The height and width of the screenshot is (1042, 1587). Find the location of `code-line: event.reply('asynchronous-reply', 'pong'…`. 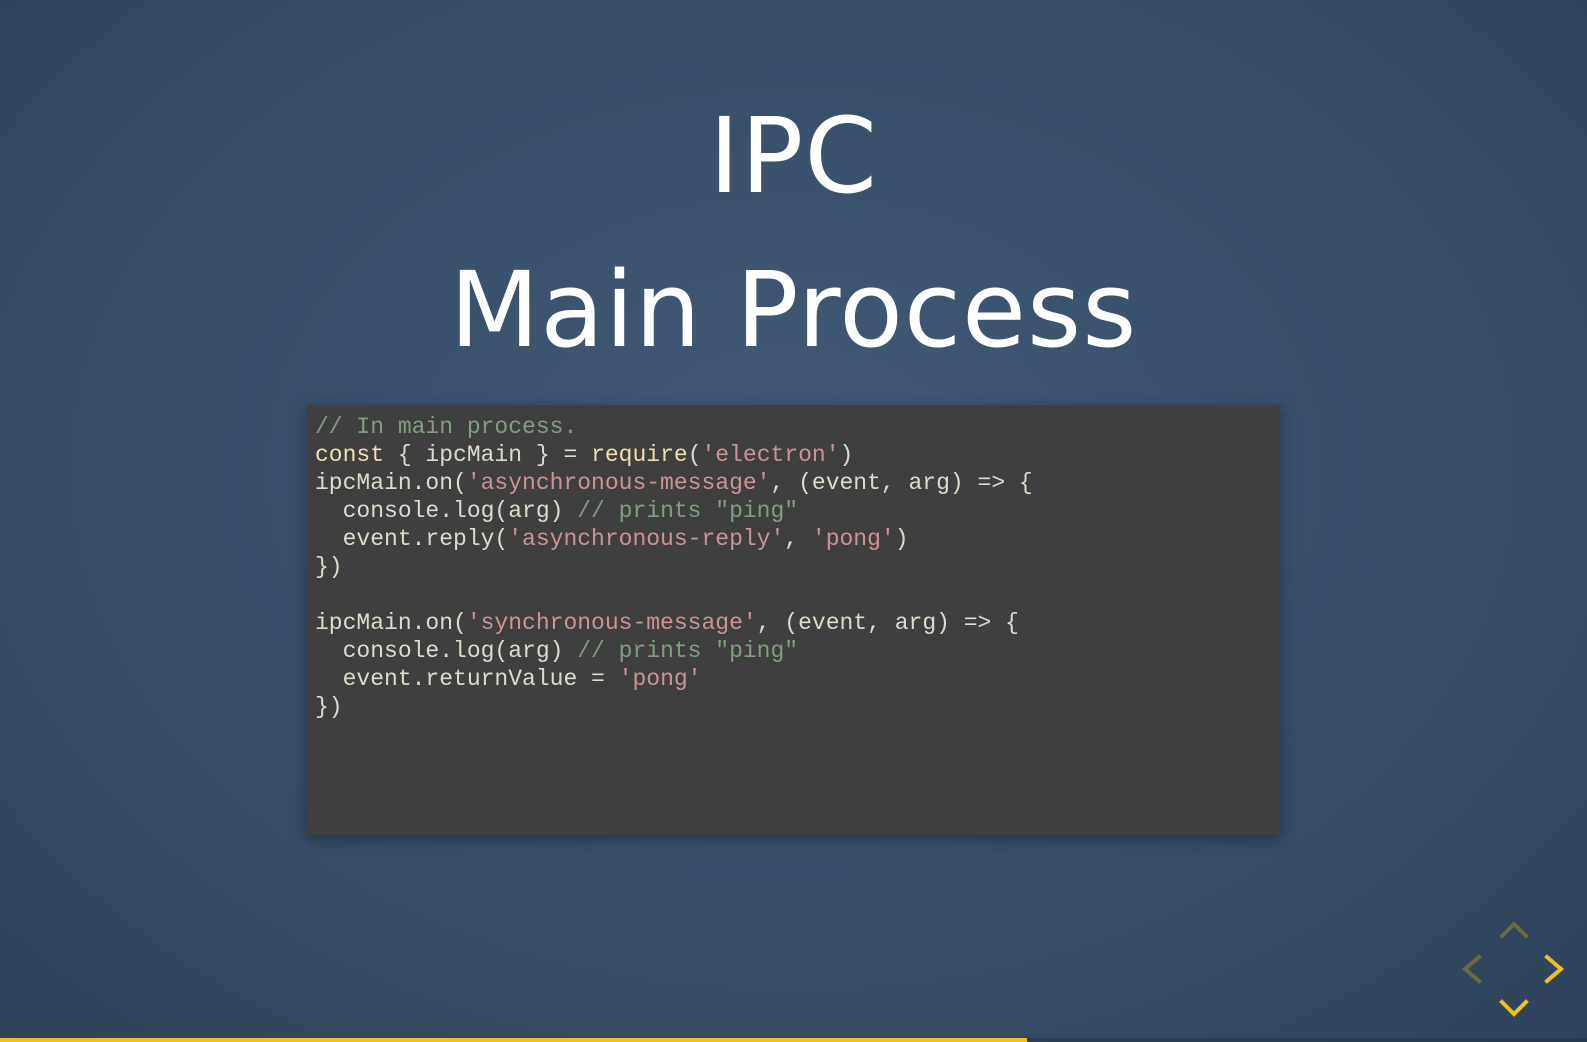

code-line: event.reply('asynchronous-reply', 'pong'… is located at coordinates (793, 539).